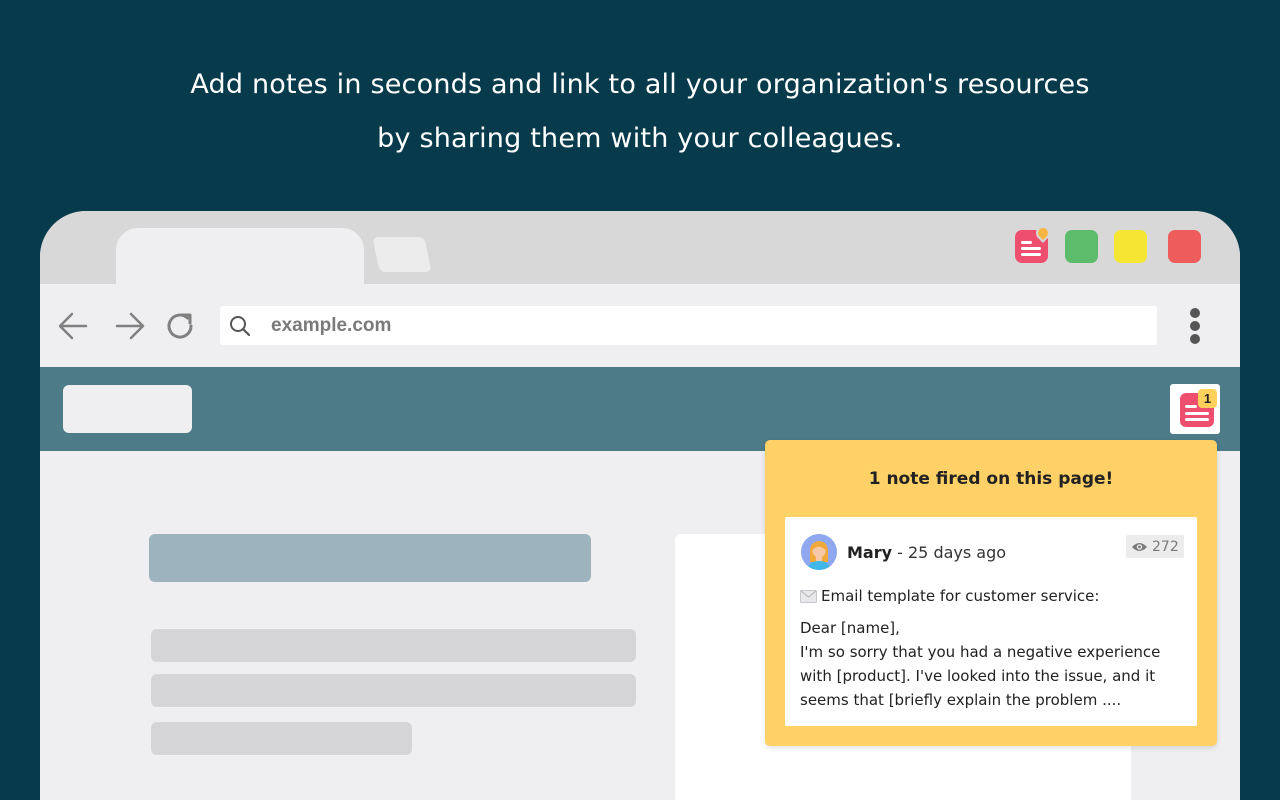 The width and height of the screenshot is (1280, 800). What do you see at coordinates (127, 409) in the screenshot?
I see `site-logo-placeholder` at bounding box center [127, 409].